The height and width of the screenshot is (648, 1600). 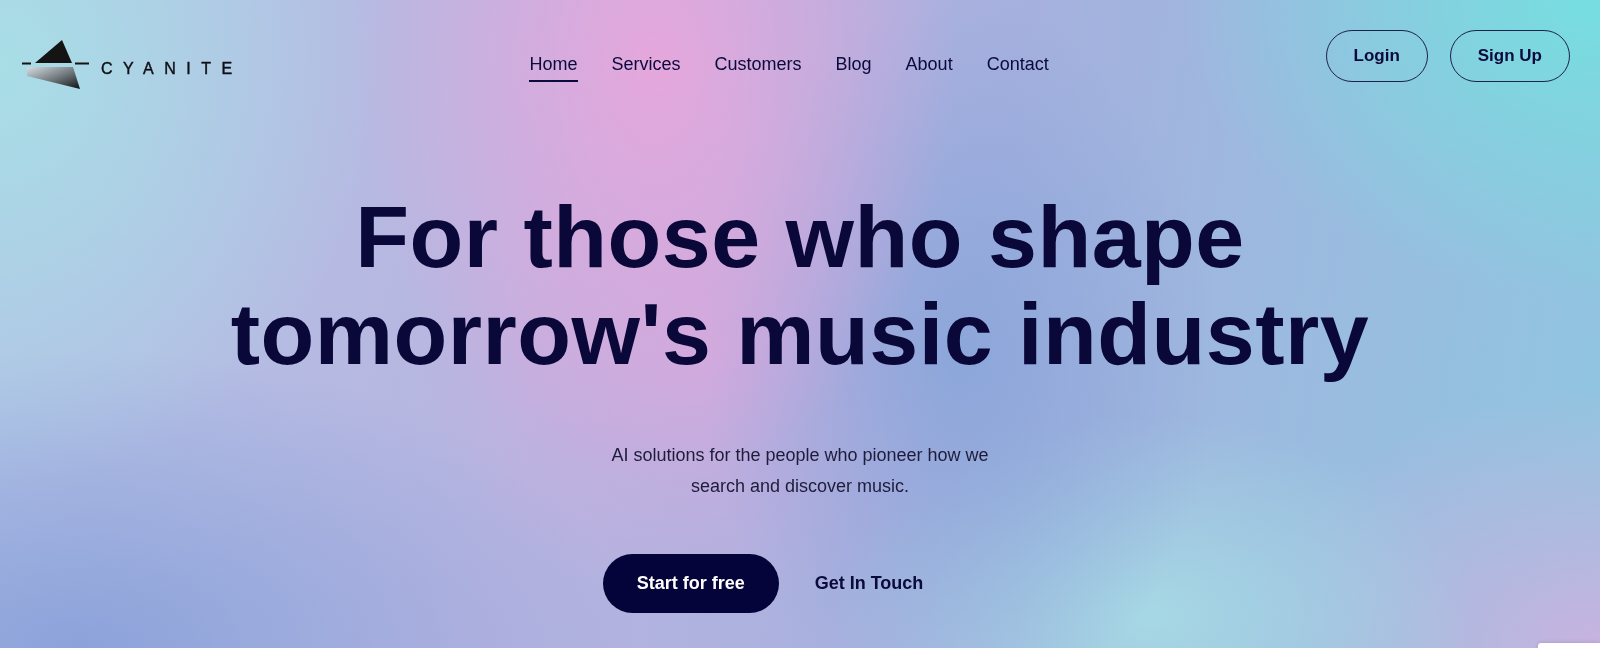 What do you see at coordinates (869, 583) in the screenshot?
I see `get-in-touch-link: Get In Touch` at bounding box center [869, 583].